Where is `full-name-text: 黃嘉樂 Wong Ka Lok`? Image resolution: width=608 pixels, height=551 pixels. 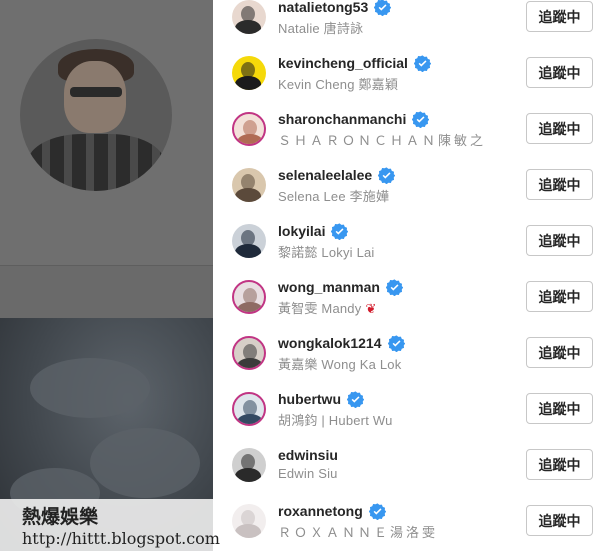
full-name-text: 黃嘉樂 Wong Ka Lok is located at coordinates (340, 364).